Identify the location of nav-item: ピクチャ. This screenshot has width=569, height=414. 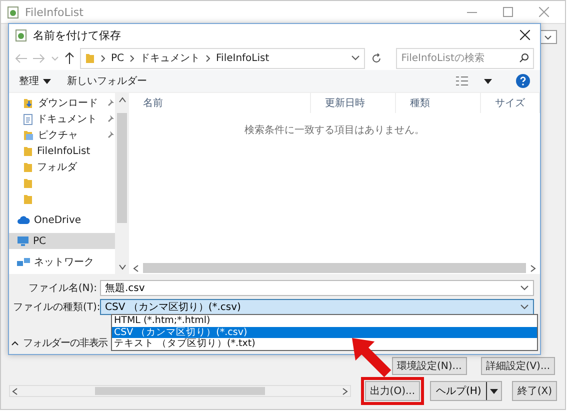
(62, 135).